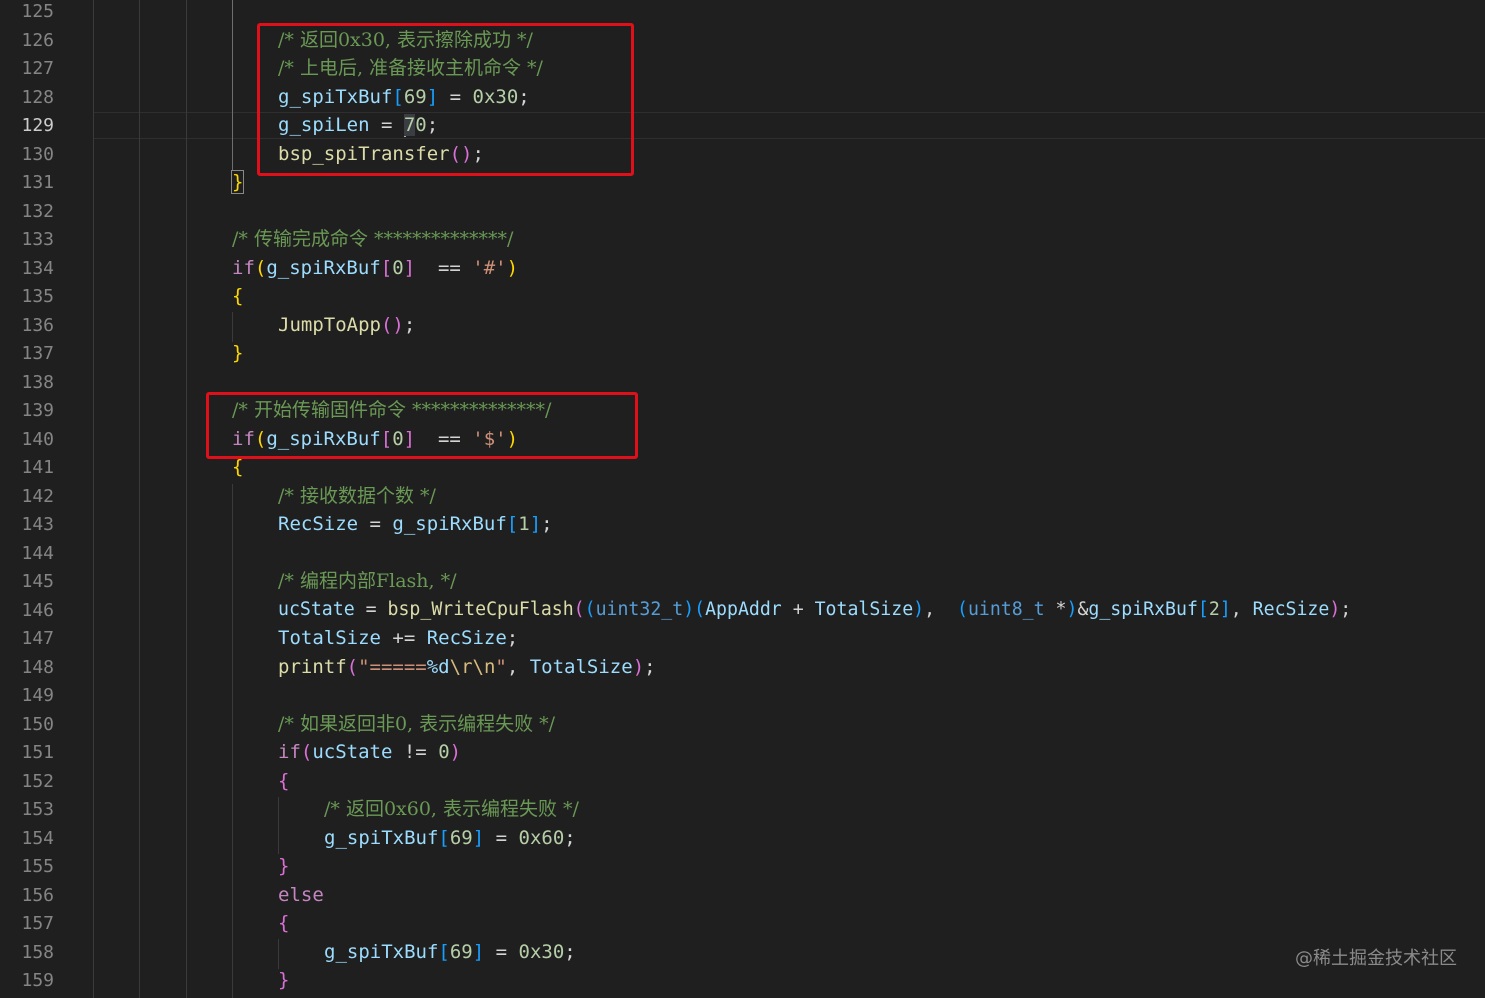 This screenshot has height=998, width=1485. I want to click on line-number: 136, so click(27, 326).